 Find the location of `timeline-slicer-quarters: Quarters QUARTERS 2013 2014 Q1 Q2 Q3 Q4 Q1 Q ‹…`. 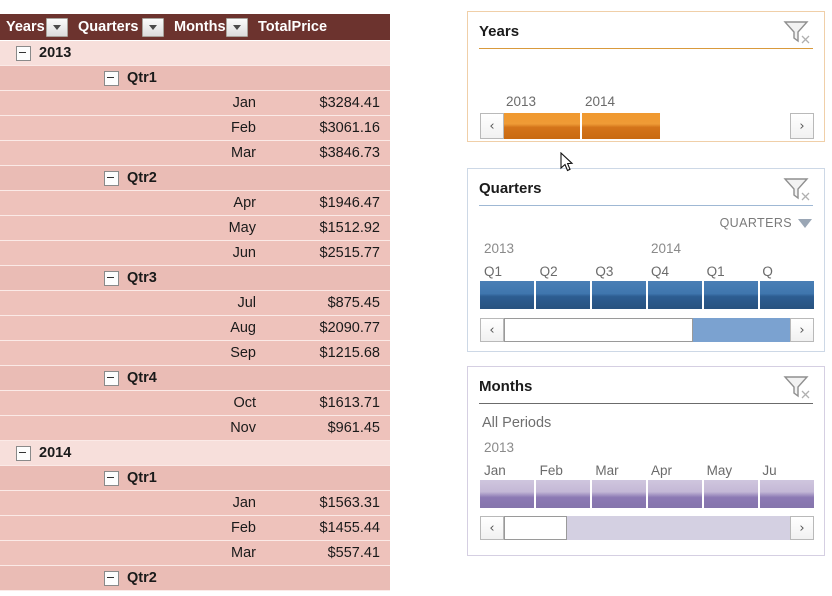

timeline-slicer-quarters: Quarters QUARTERS 2013 2014 Q1 Q2 Q3 Q4 Q1 Q ‹… is located at coordinates (646, 260).